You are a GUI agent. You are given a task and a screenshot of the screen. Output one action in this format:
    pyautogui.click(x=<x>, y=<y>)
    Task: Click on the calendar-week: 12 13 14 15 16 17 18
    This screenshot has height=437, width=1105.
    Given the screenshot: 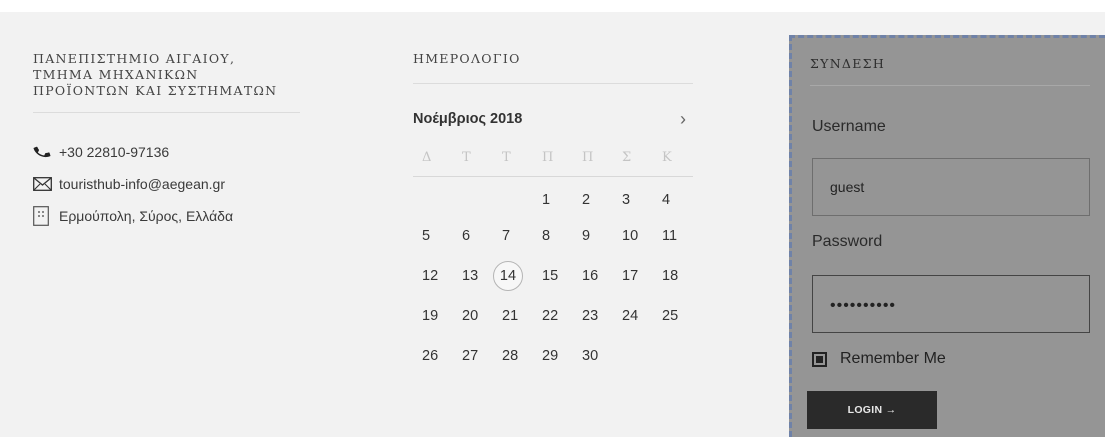 What is the action you would take?
    pyautogui.click(x=553, y=276)
    